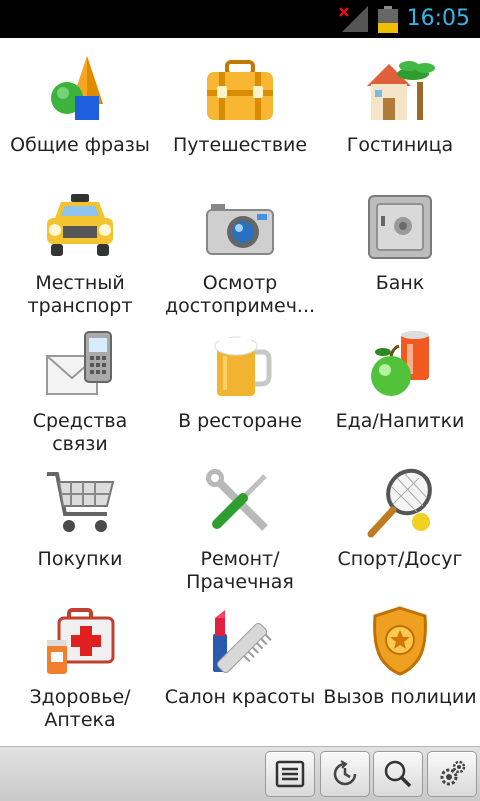 This screenshot has height=801, width=480. Describe the element at coordinates (81, 502) in the screenshot. I see `shopping-cart-icon` at that location.